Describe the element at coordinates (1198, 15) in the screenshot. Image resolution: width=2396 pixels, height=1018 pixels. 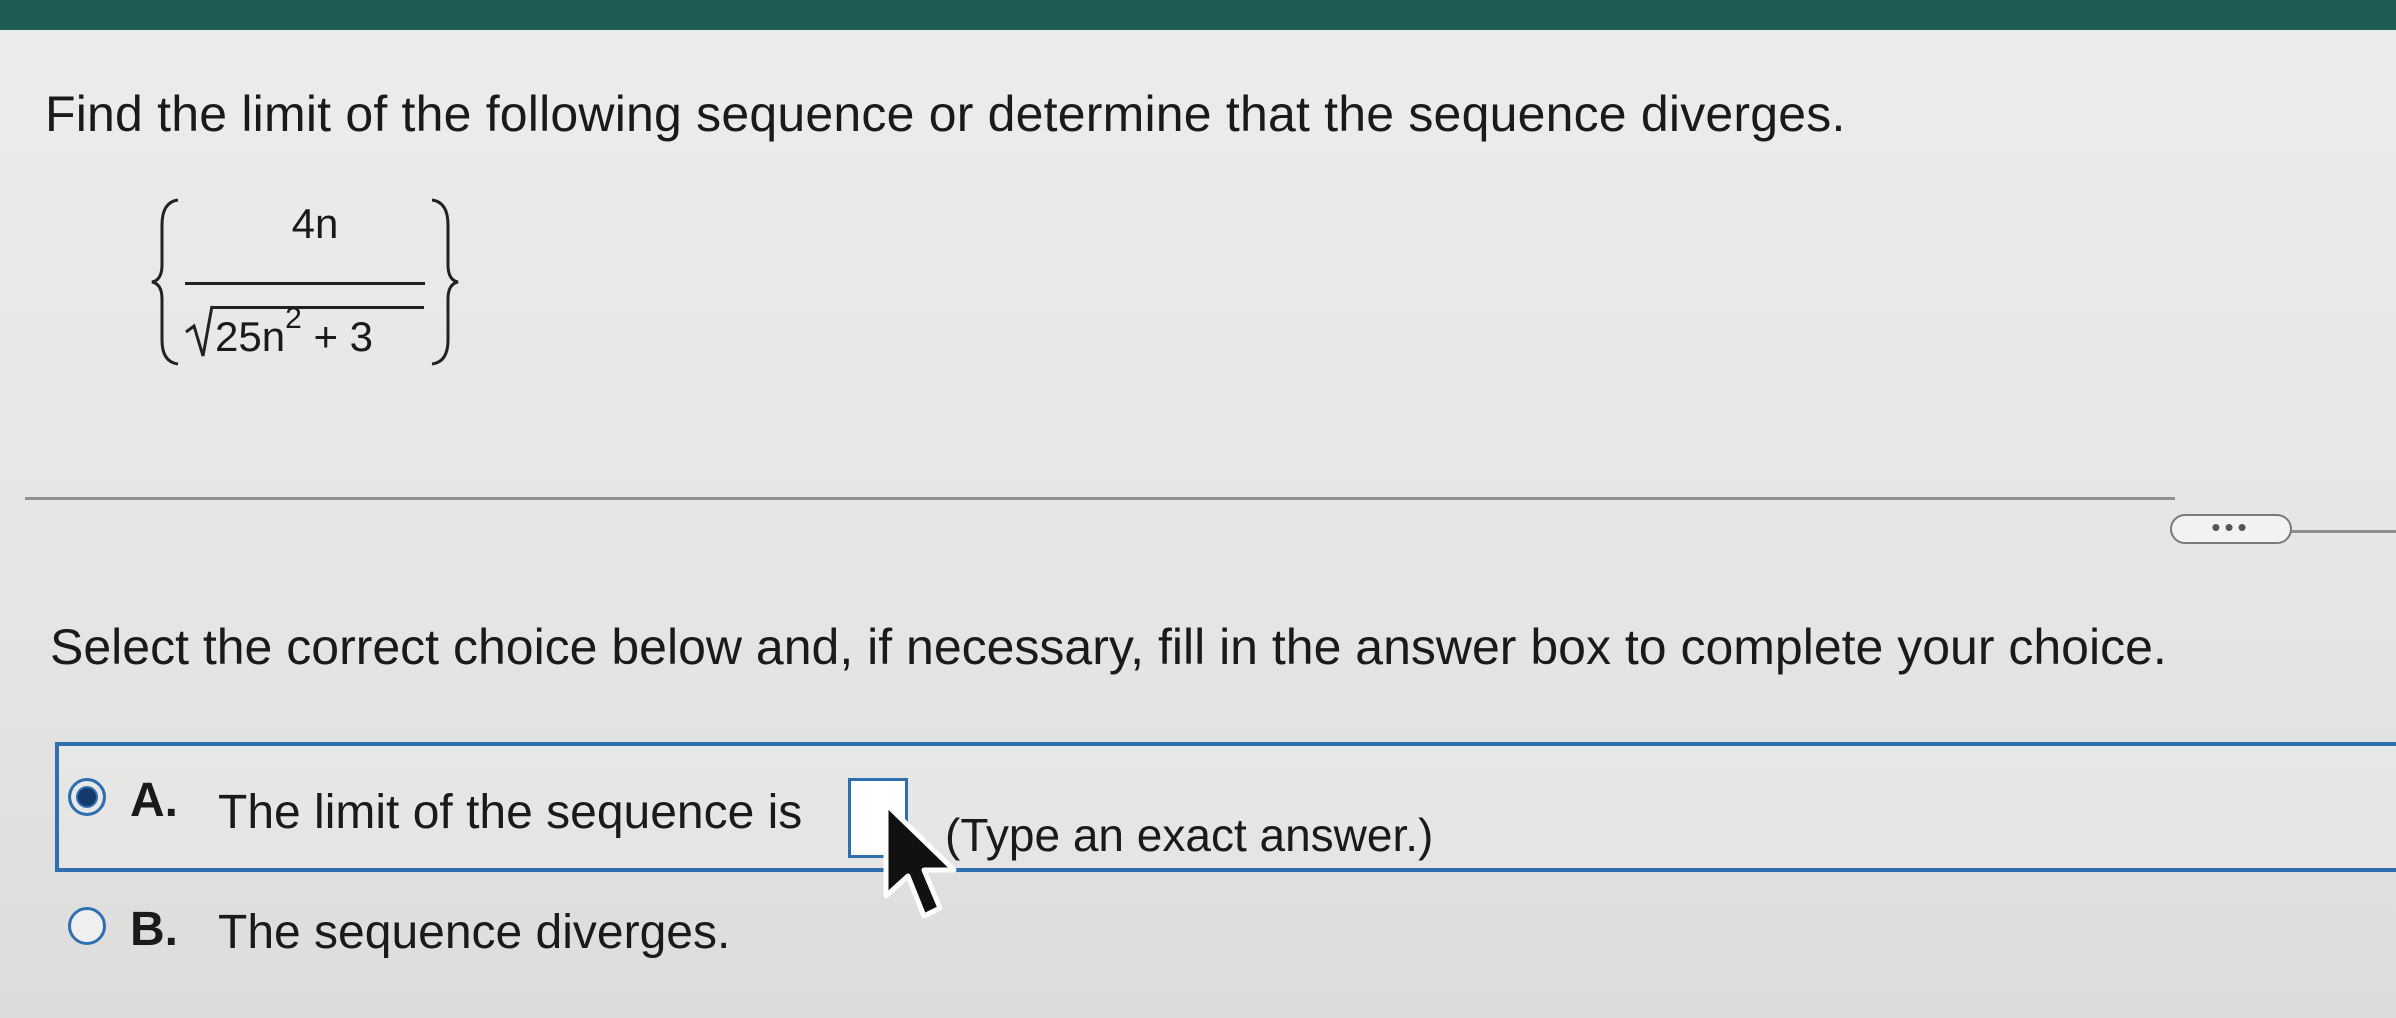
I see `window-top-bar` at that location.